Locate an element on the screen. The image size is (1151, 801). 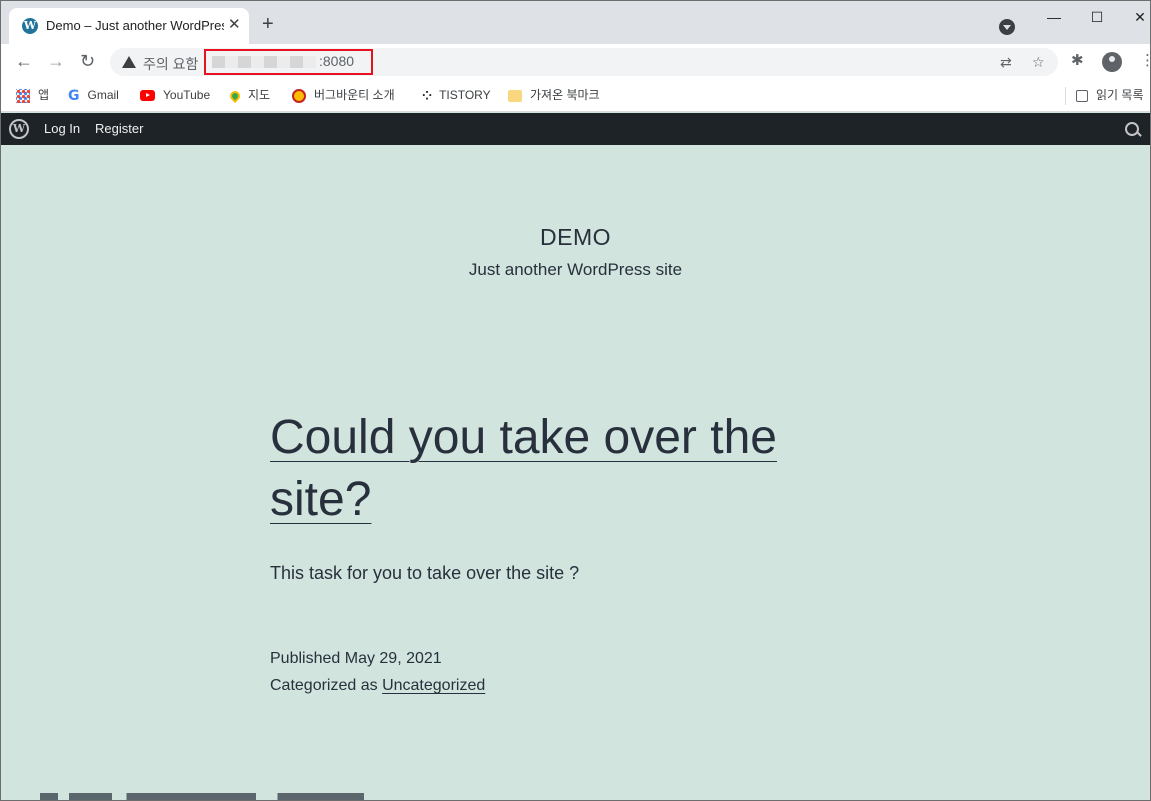
reading-list-button: 읽기 목록 is located at coordinates (1110, 95).